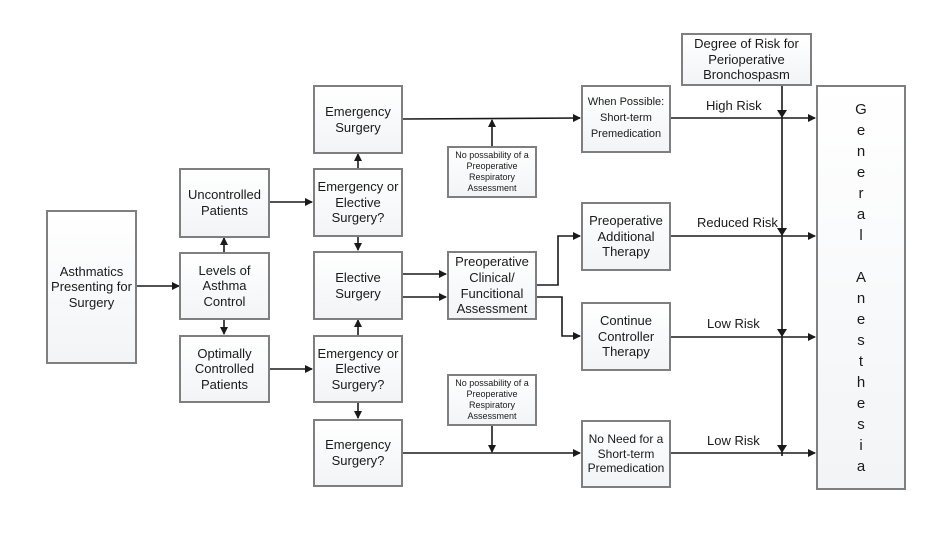  Describe the element at coordinates (861, 109) in the screenshot. I see `general-anesthesia-letter: G` at that location.